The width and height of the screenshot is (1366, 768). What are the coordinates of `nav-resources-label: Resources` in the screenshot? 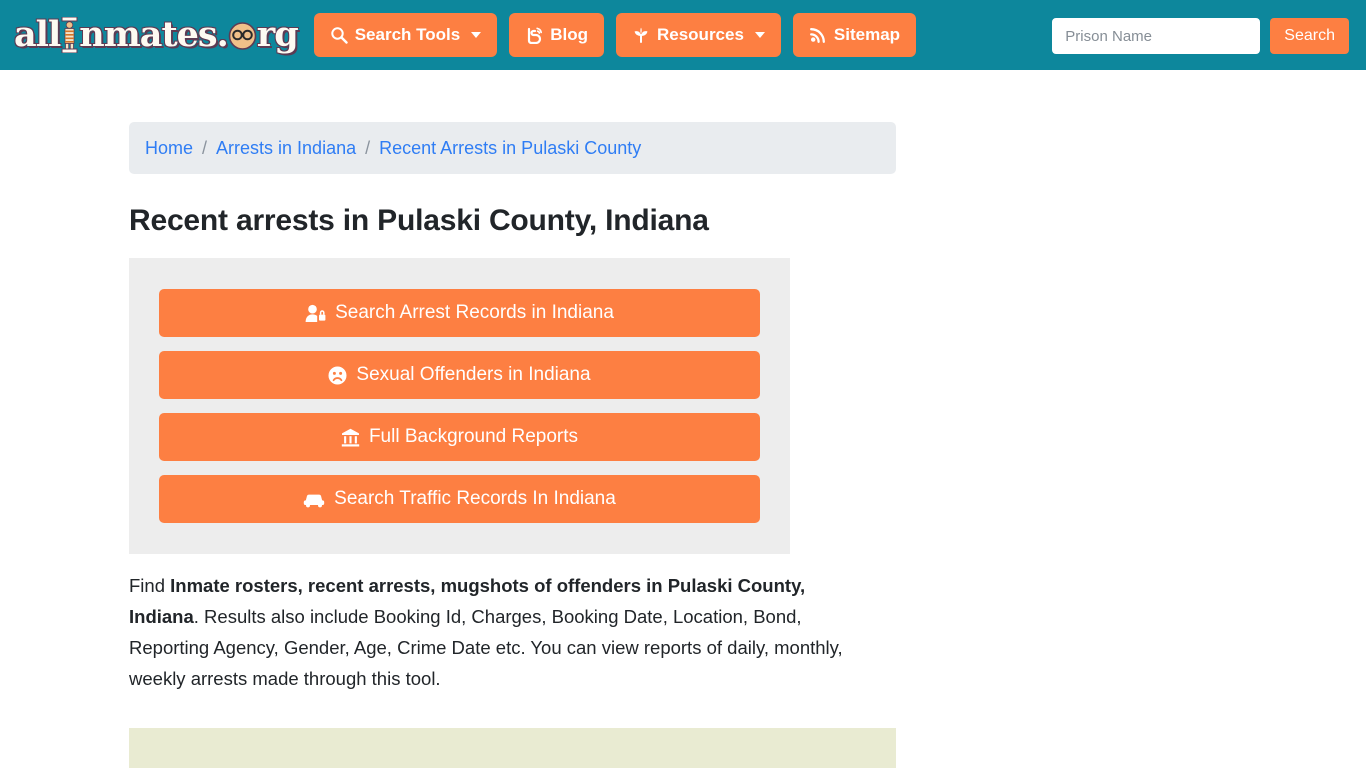 It's located at (700, 34).